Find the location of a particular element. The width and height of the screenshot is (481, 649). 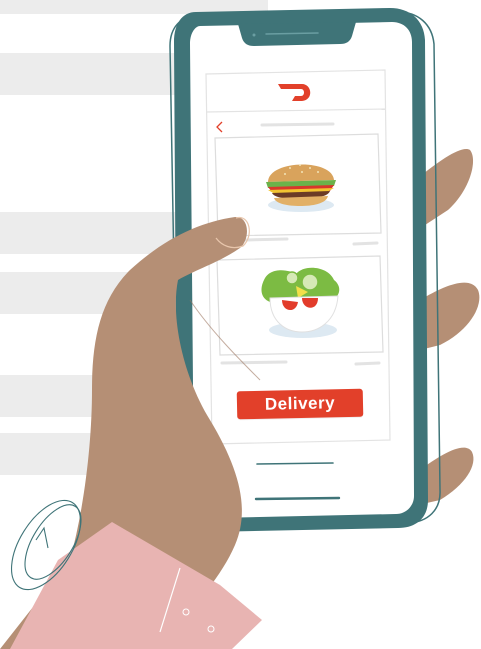

burger-icon is located at coordinates (301, 188).